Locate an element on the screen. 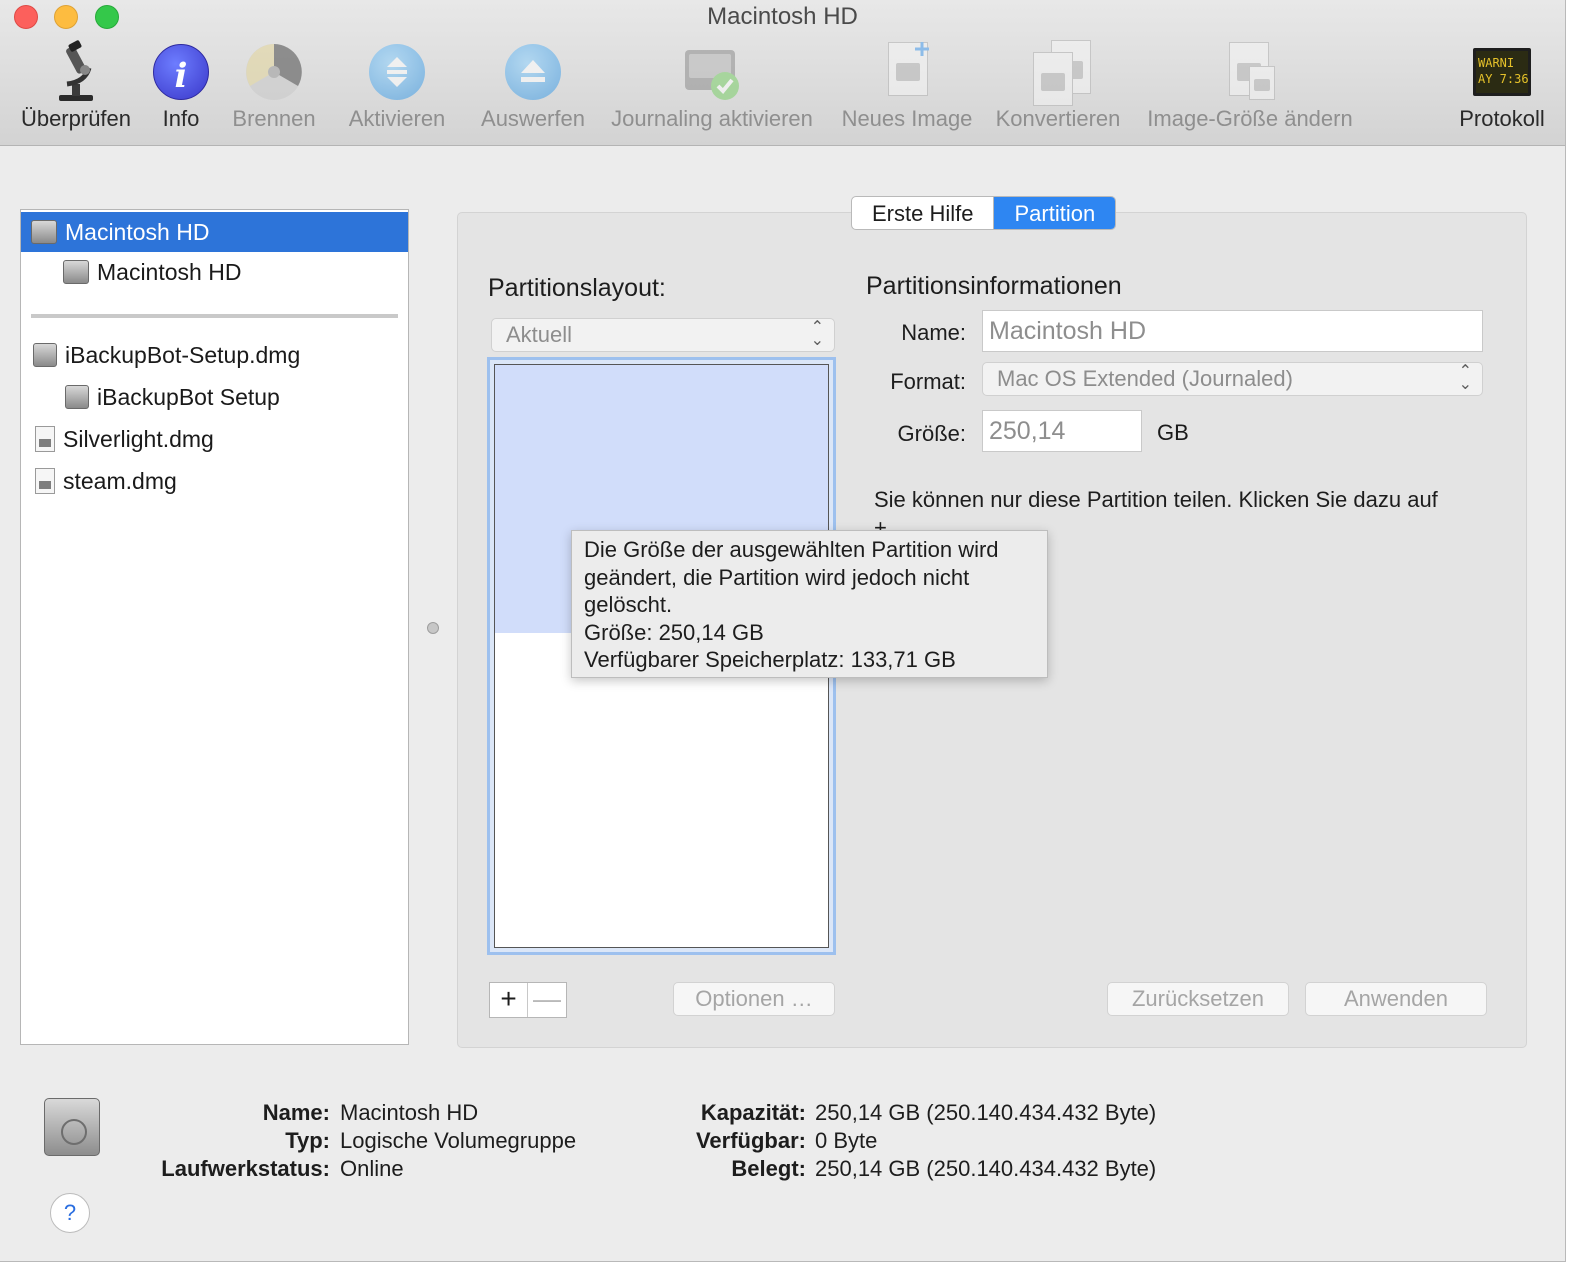 Image resolution: width=1584 pixels, height=1276 pixels. toolbar-convert-button: Konvertieren is located at coordinates (1058, 86).